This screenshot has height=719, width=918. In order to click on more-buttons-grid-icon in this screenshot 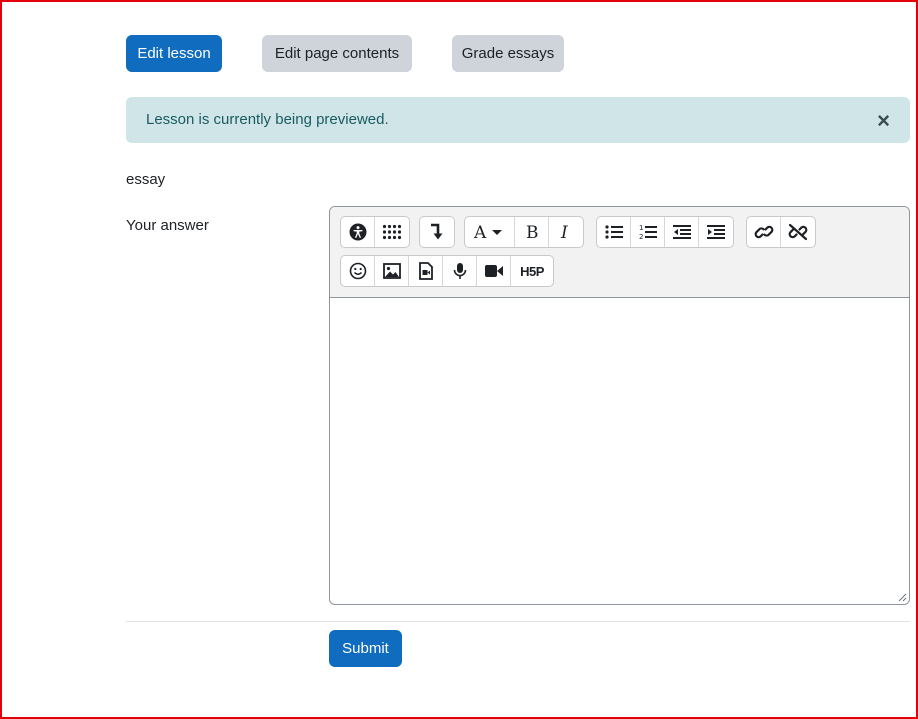, I will do `click(392, 232)`.